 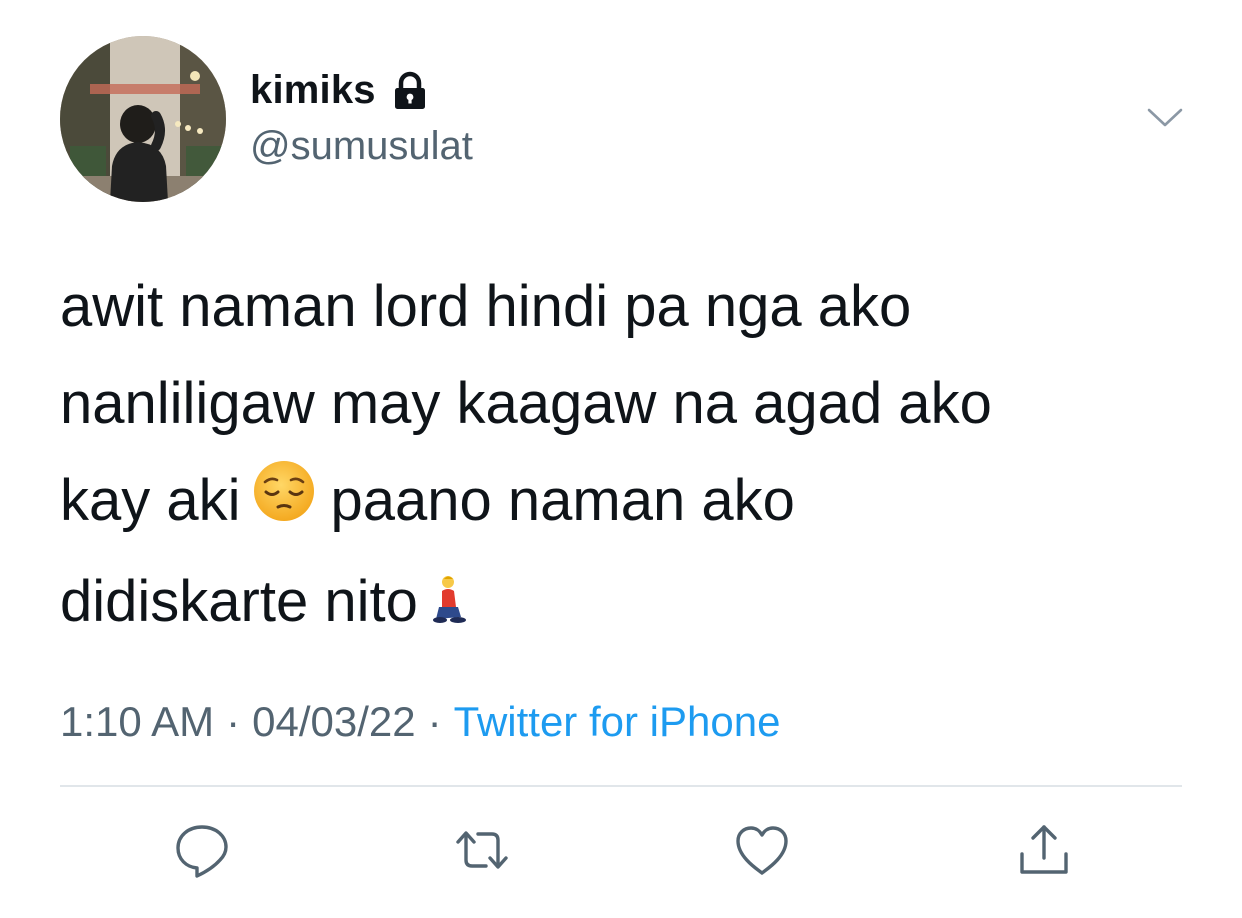 I want to click on tweet-line-text: kay aki, so click(x=150, y=500).